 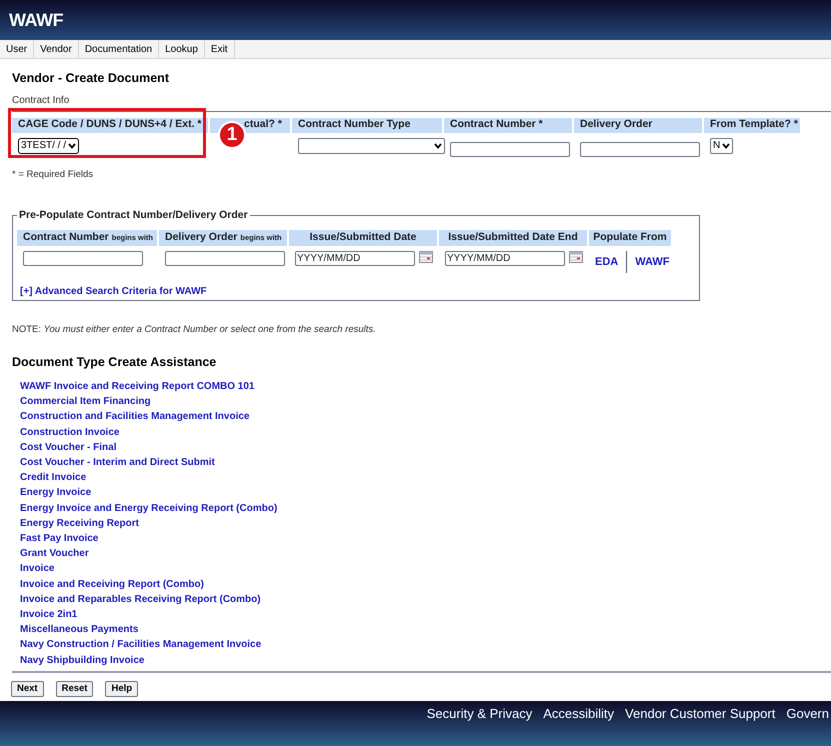 What do you see at coordinates (110, 125) in the screenshot?
I see `column-header: CAGE Code / DUNS / DUNS+4 / Ext. *` at bounding box center [110, 125].